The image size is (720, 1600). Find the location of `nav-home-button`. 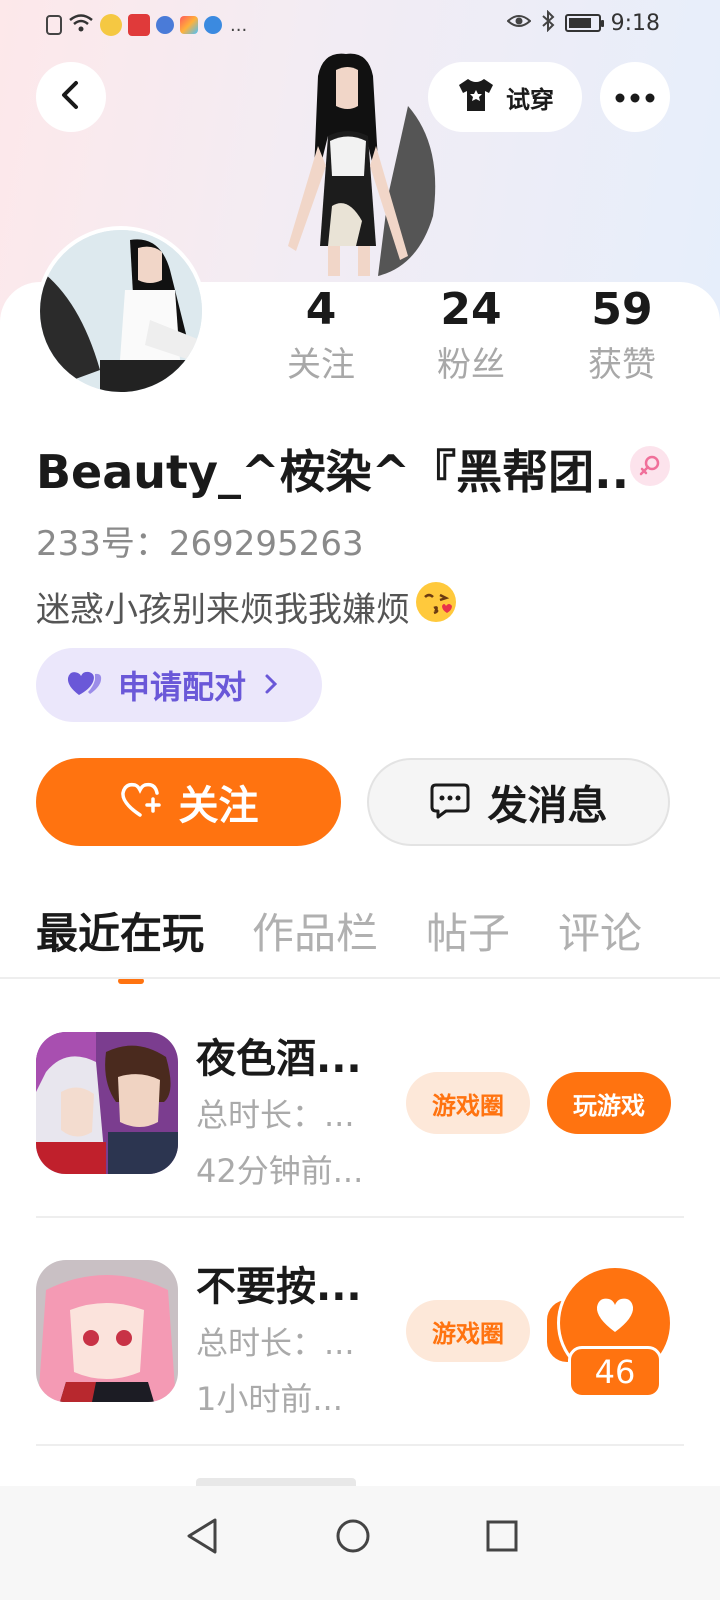

nav-home-button is located at coordinates (353, 1538).